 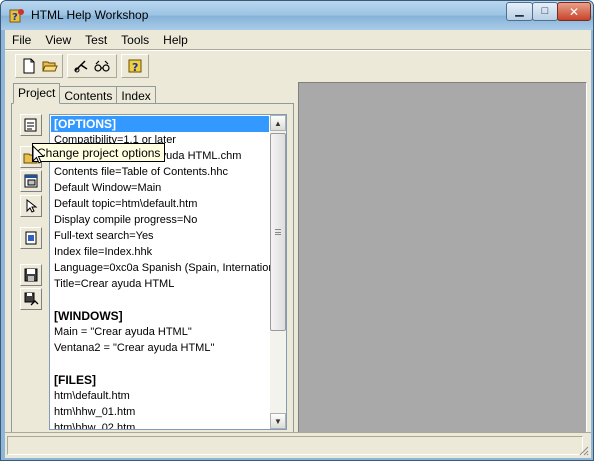 I want to click on open-folder-icon, so click(x=49, y=66).